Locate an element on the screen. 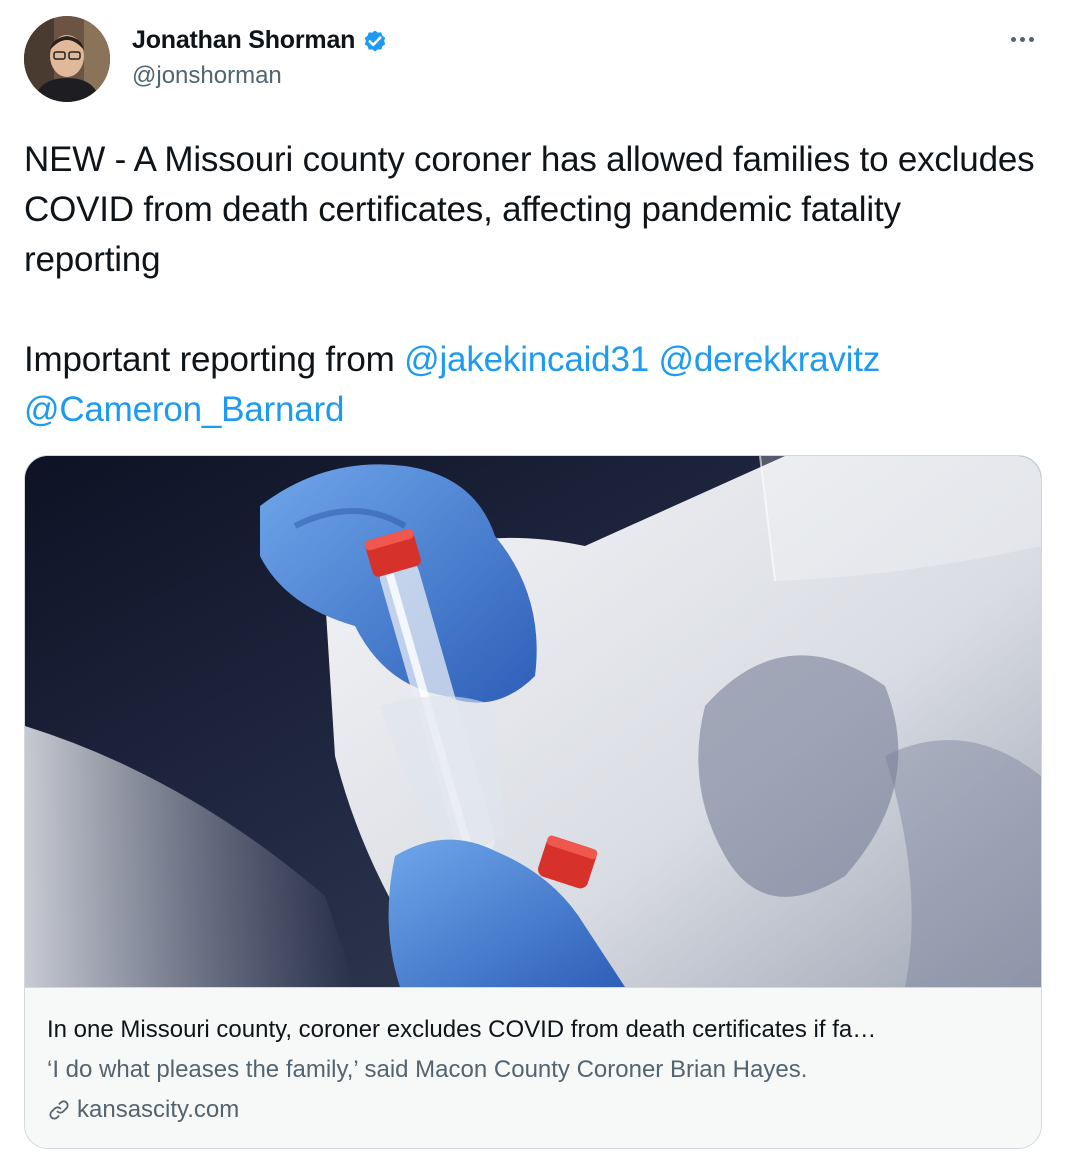 This screenshot has width=1066, height=1166. more-options-icon is located at coordinates (1022, 39).